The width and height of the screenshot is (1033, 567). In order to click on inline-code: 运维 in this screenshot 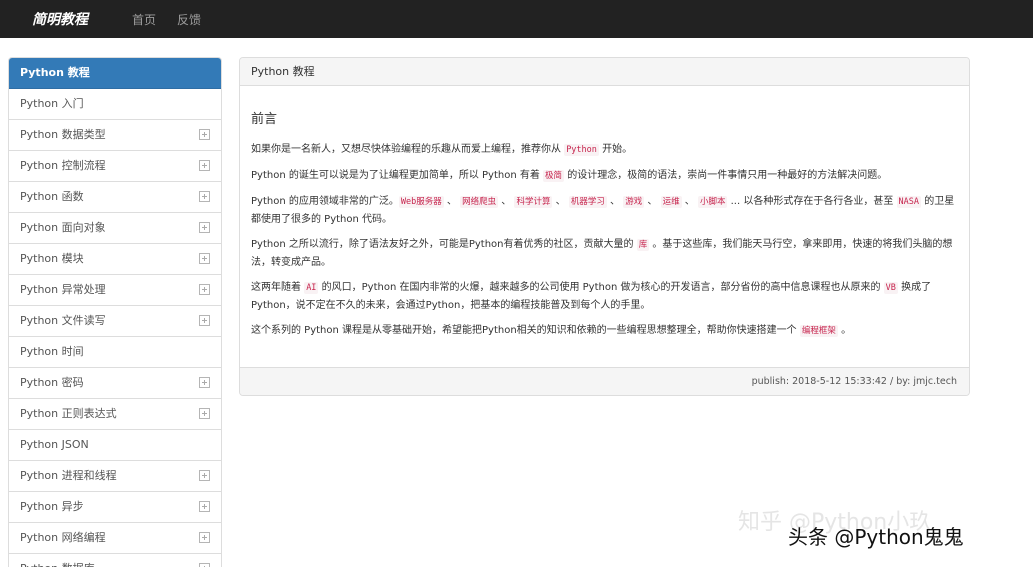, I will do `click(671, 202)`.